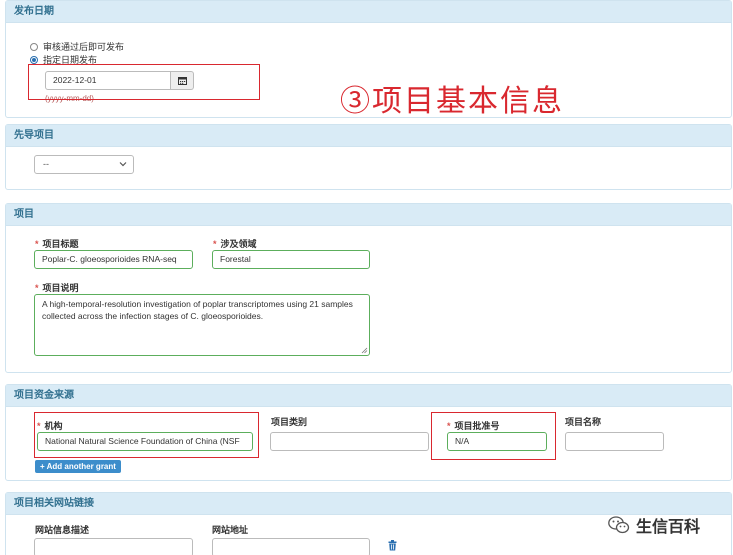  Describe the element at coordinates (84, 164) in the screenshot. I see `lead-project-select: --` at that location.